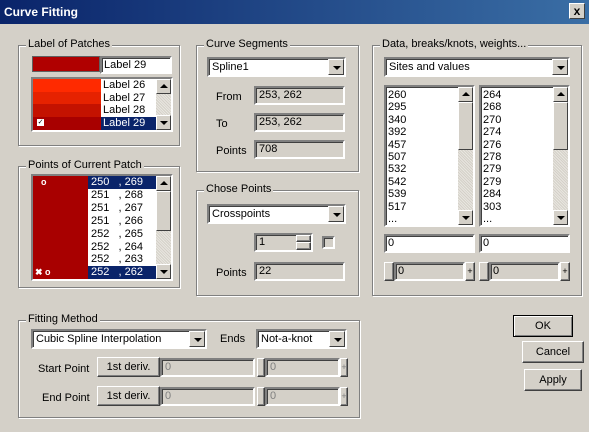 The width and height of the screenshot is (589, 432). Describe the element at coordinates (328, 242) in the screenshot. I see `chose-points-checkbox` at that location.